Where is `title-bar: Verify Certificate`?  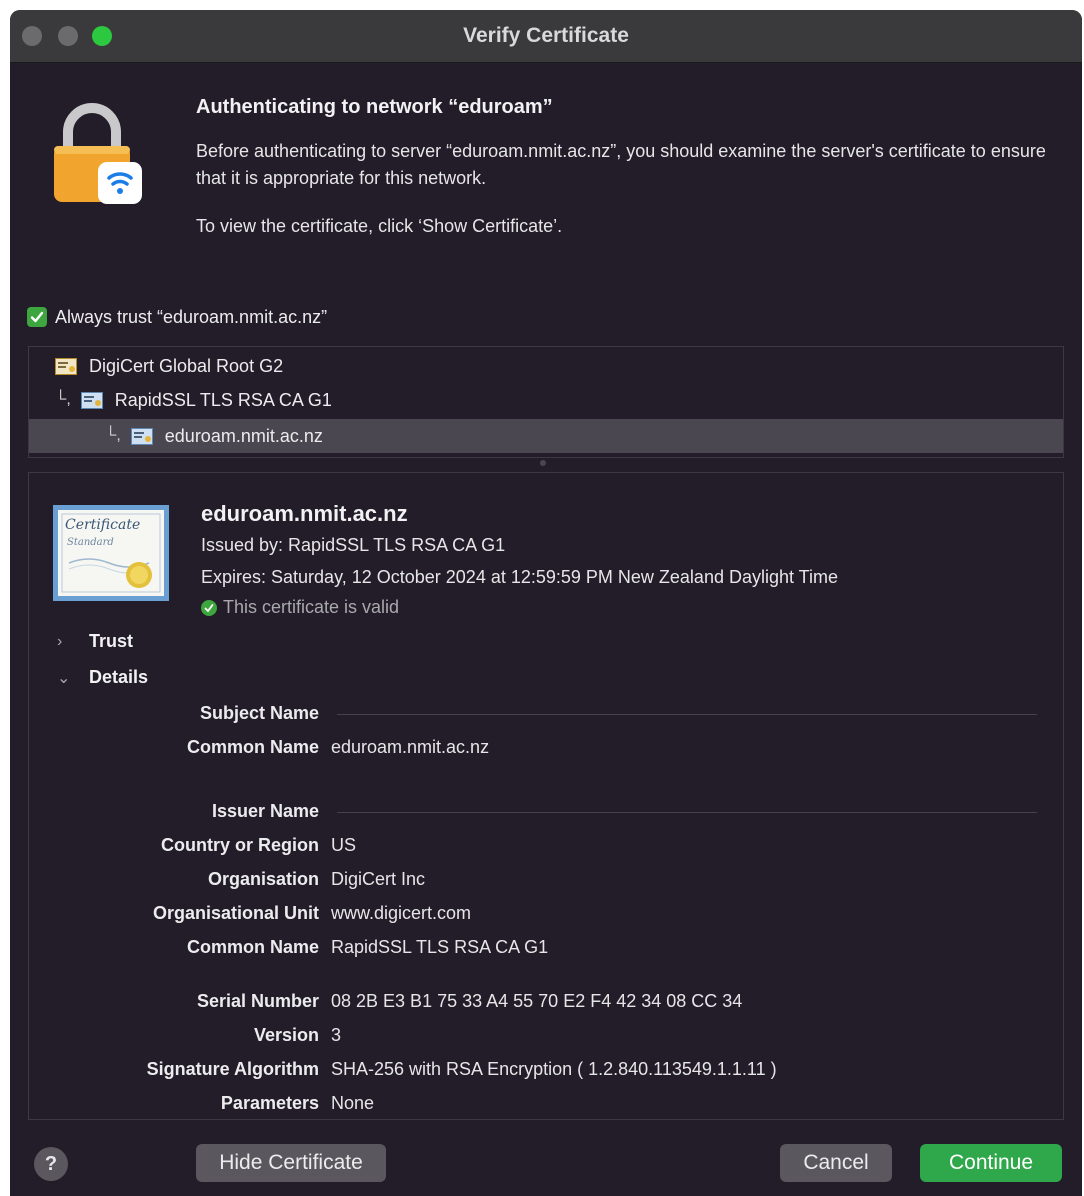 title-bar: Verify Certificate is located at coordinates (546, 36).